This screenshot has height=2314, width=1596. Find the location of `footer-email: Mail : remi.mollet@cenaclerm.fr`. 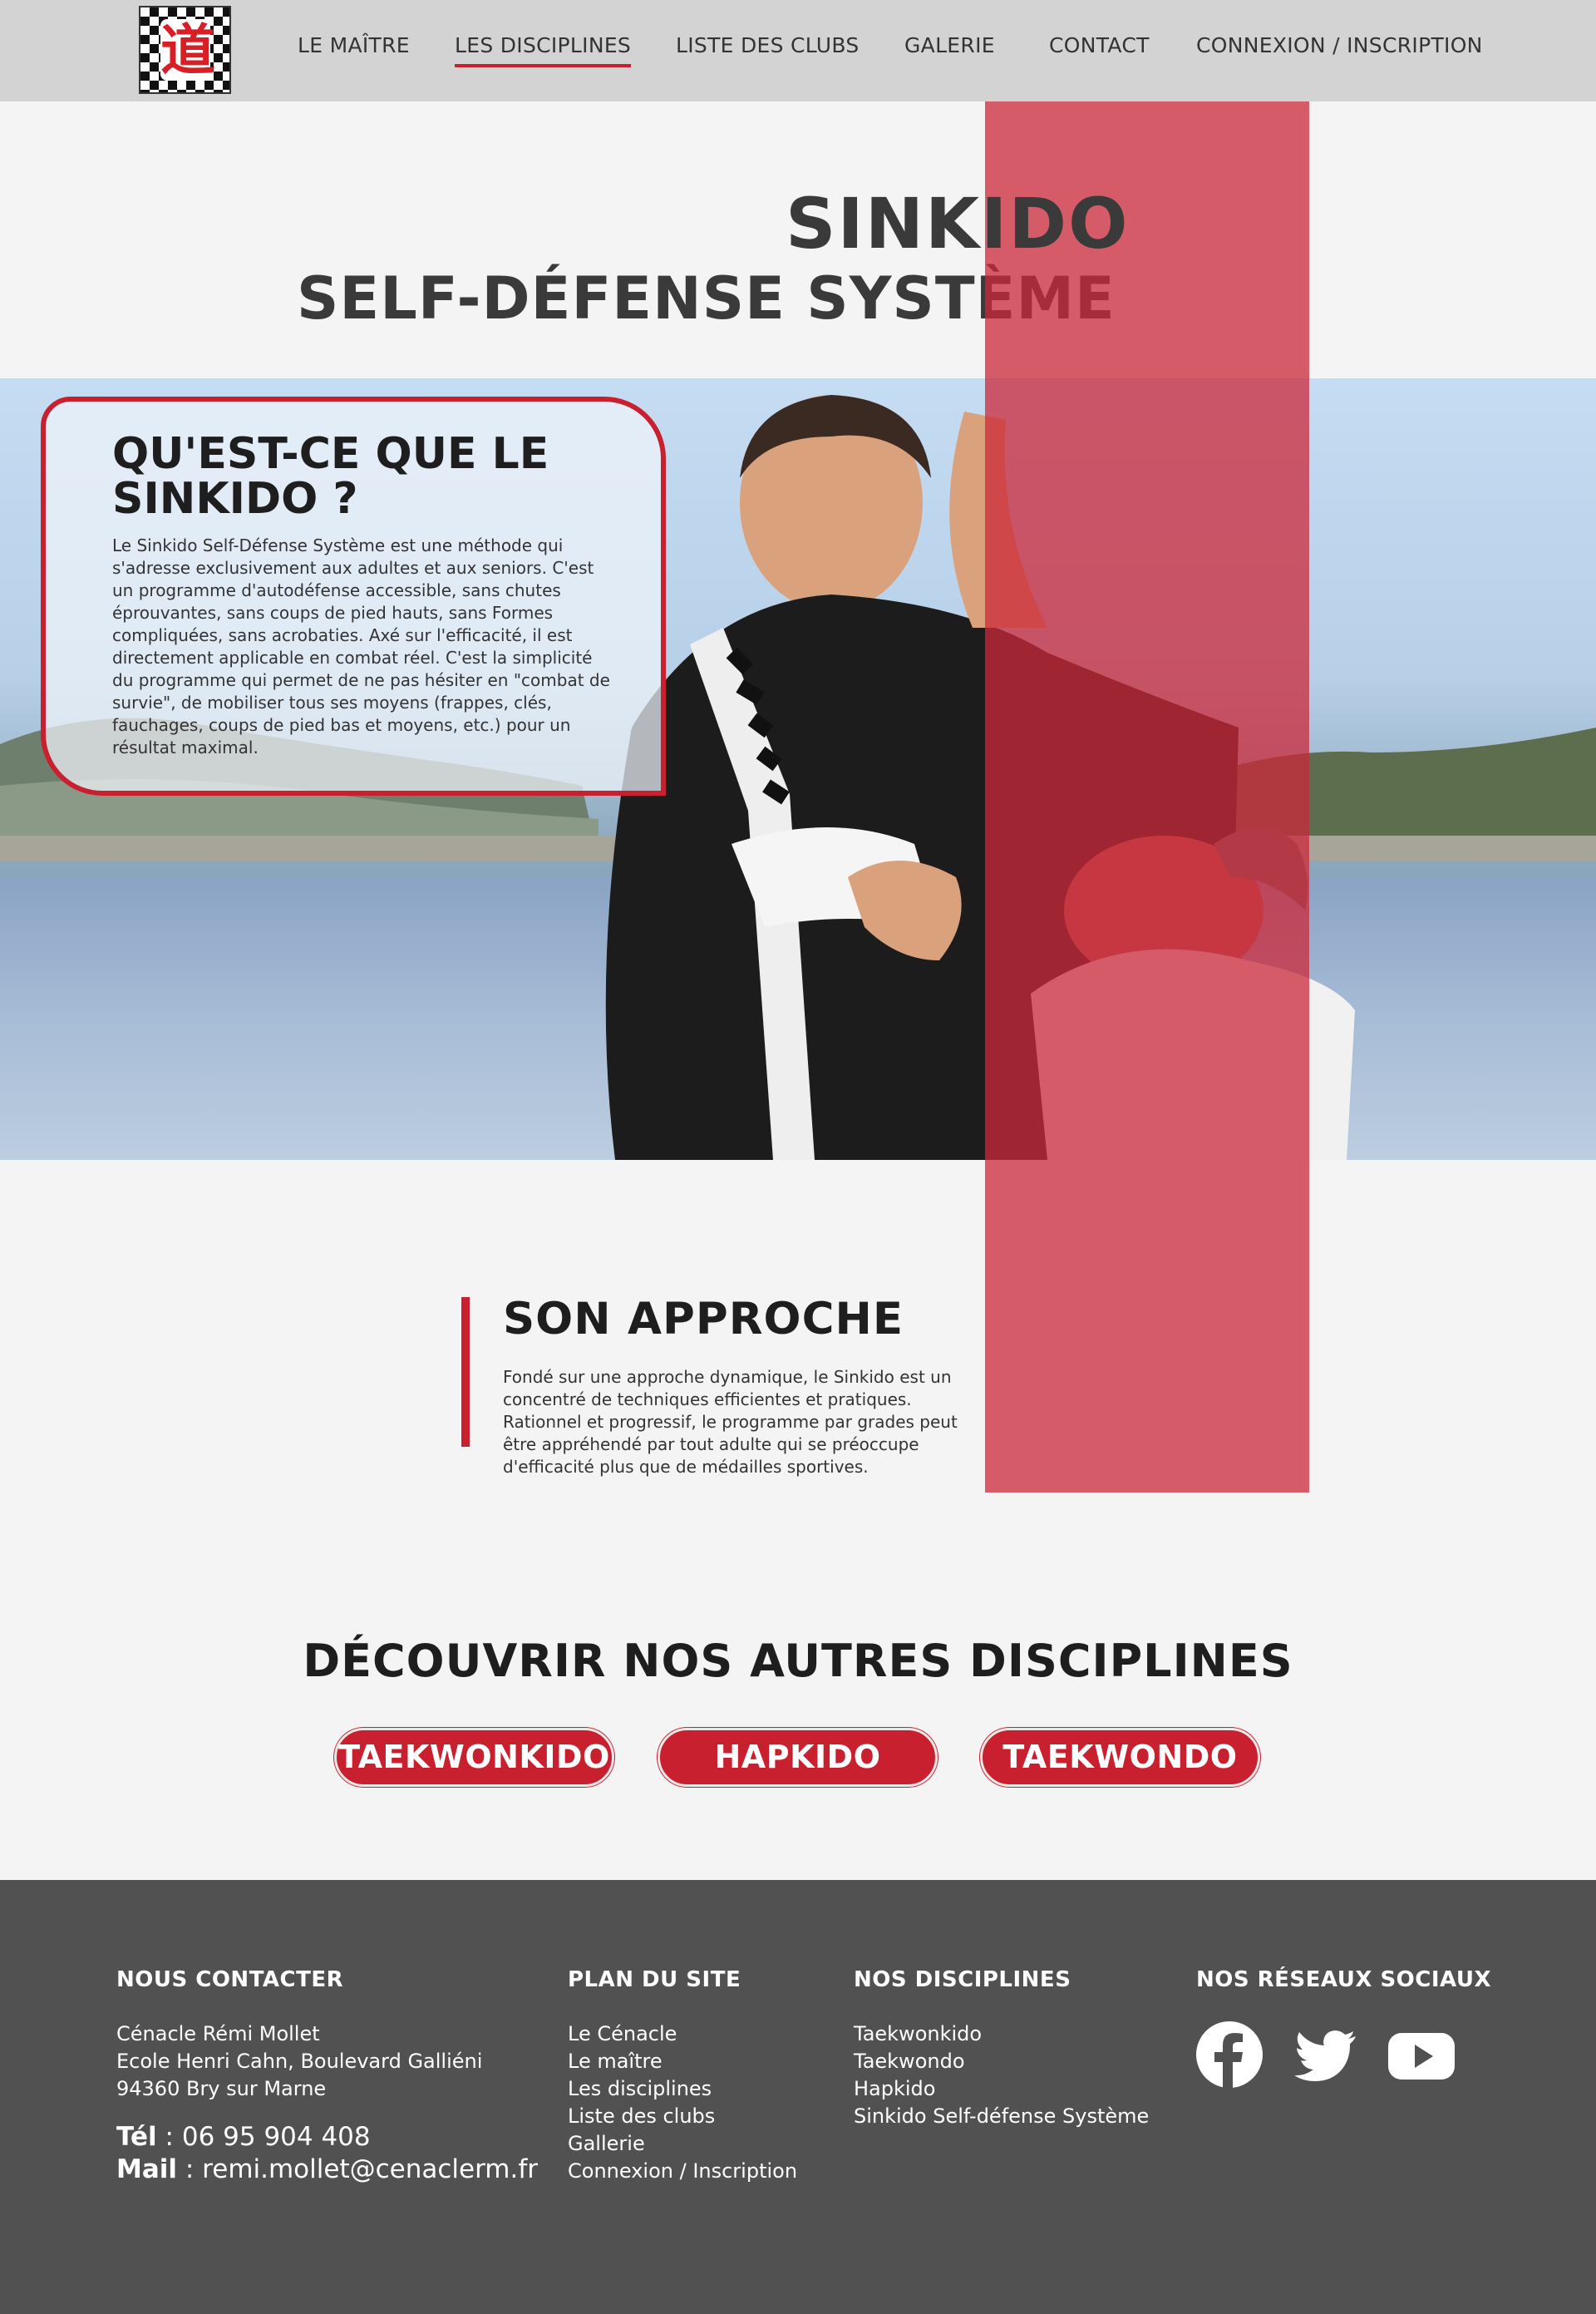

footer-email: Mail : remi.mollet@cenaclerm.fr is located at coordinates (327, 2170).